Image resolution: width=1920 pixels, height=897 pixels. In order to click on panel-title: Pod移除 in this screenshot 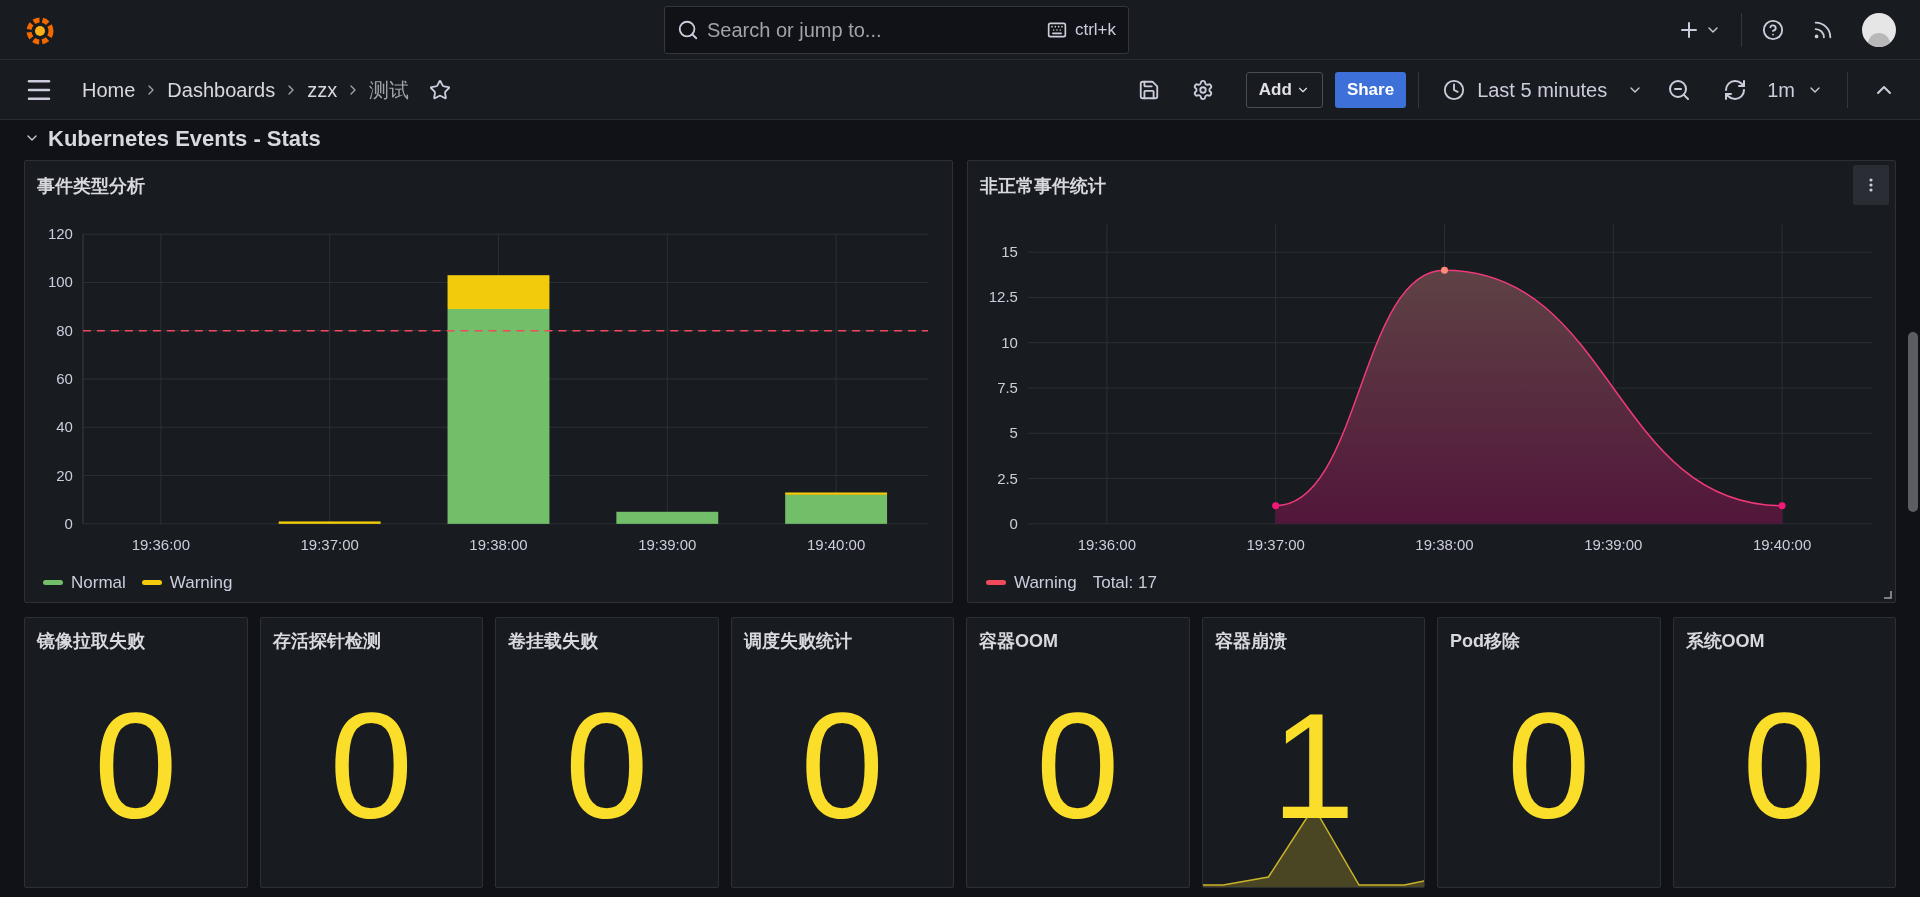, I will do `click(1485, 641)`.